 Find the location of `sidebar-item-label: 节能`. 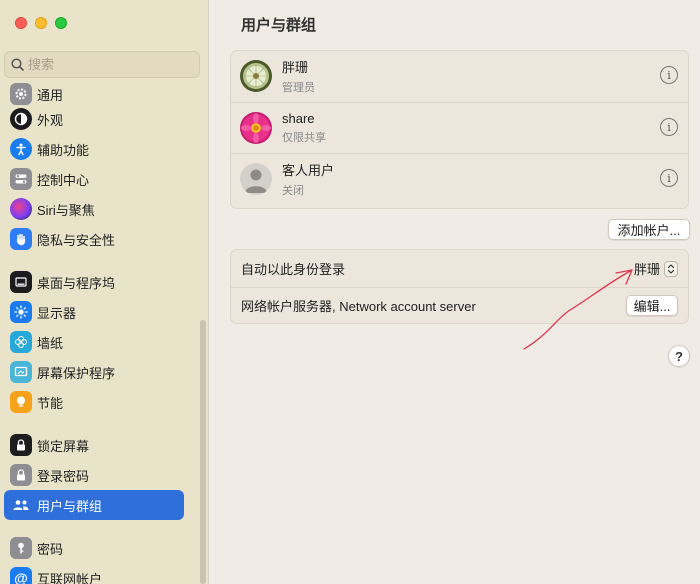

sidebar-item-label: 节能 is located at coordinates (50, 403).